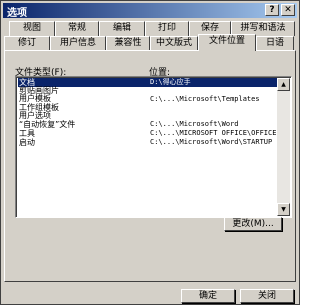 The width and height of the screenshot is (320, 305). What do you see at coordinates (167, 28) in the screenshot?
I see `tab-print: 打印` at bounding box center [167, 28].